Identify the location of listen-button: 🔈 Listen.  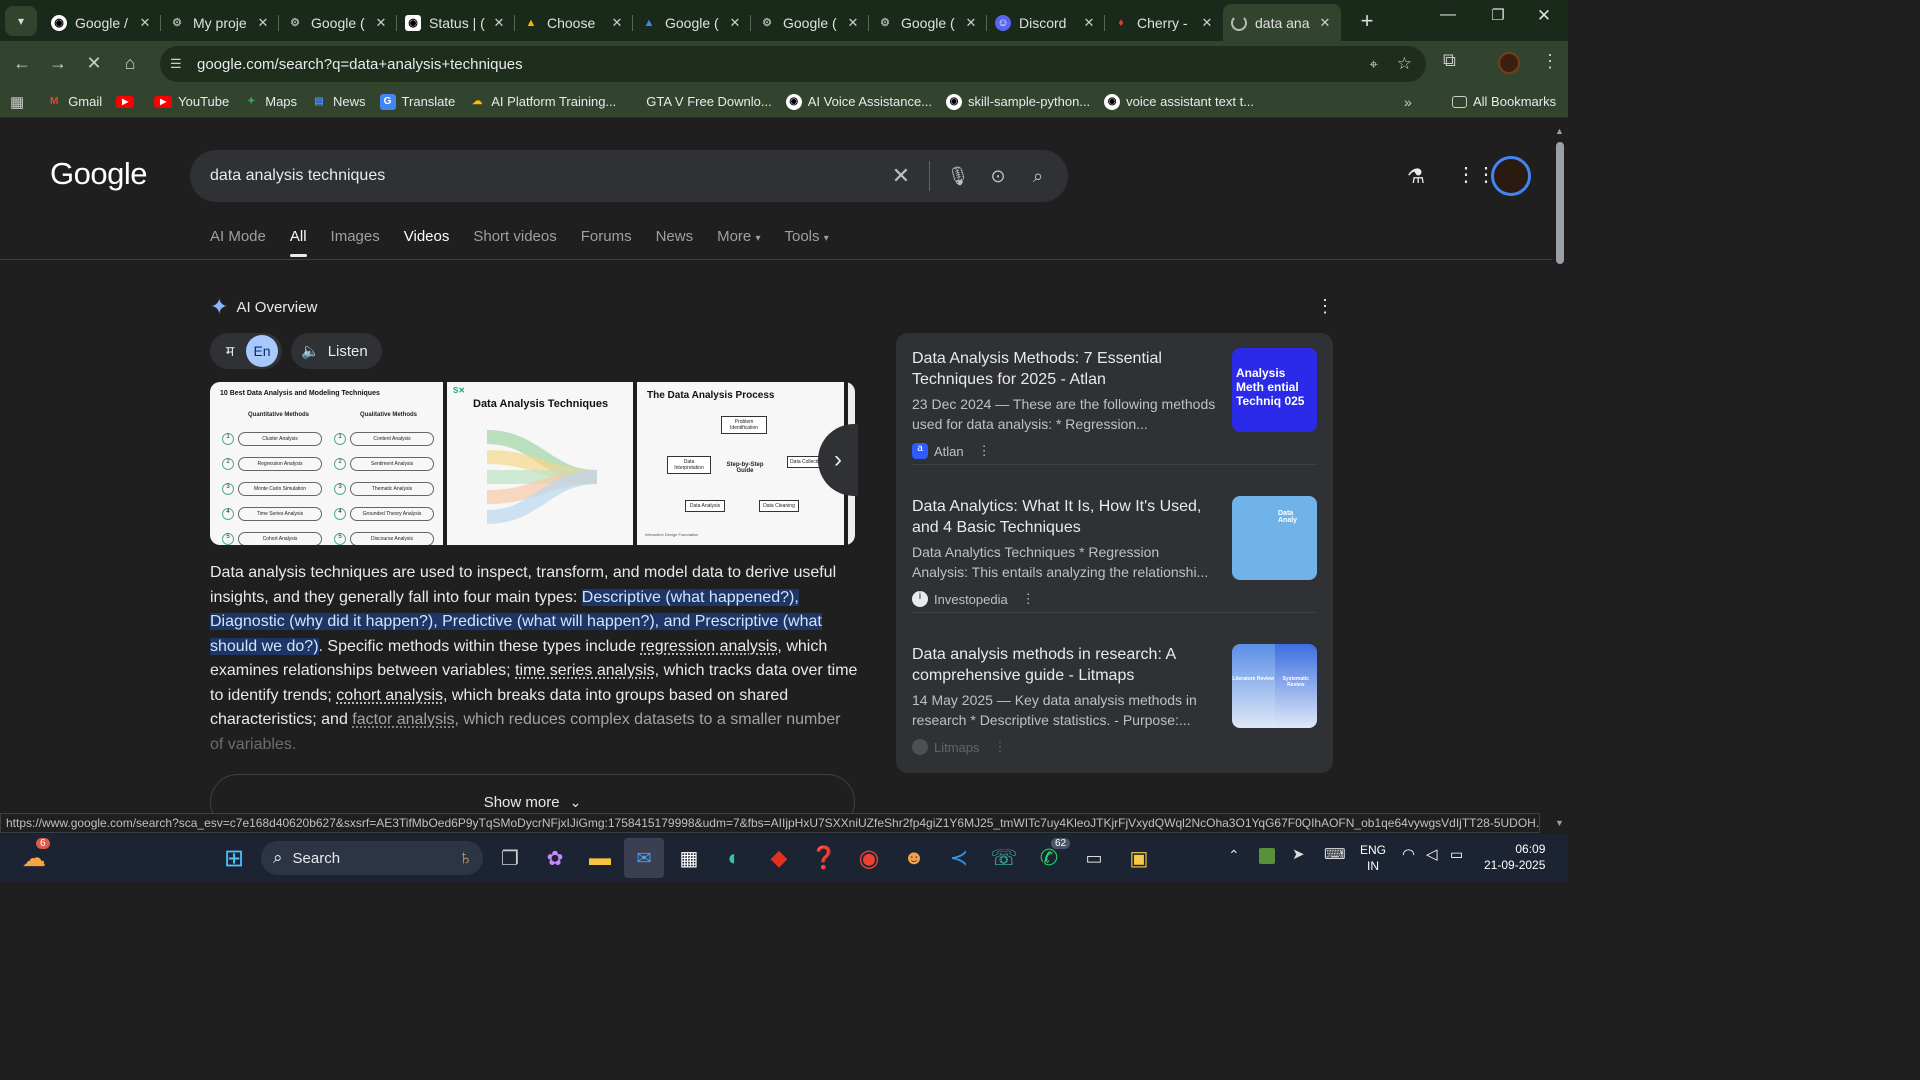
(336, 351).